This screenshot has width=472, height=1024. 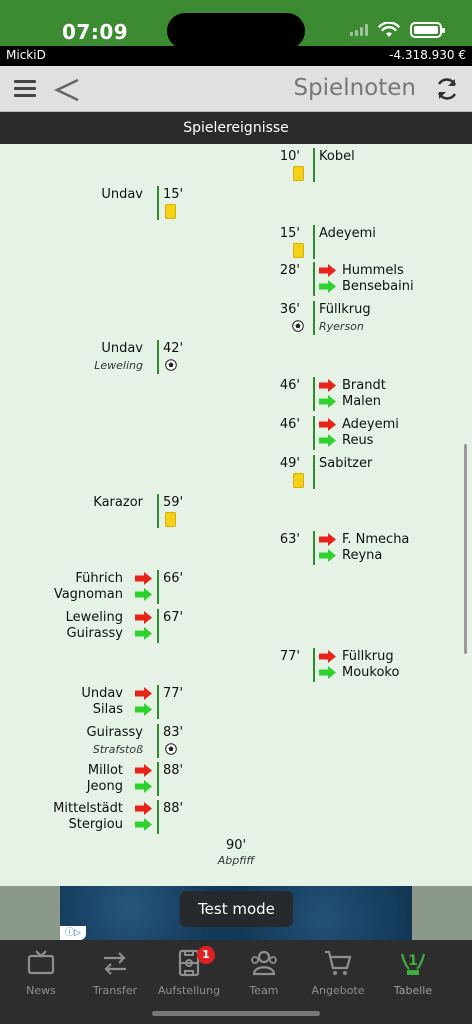 I want to click on tab-team: Team, so click(x=264, y=972).